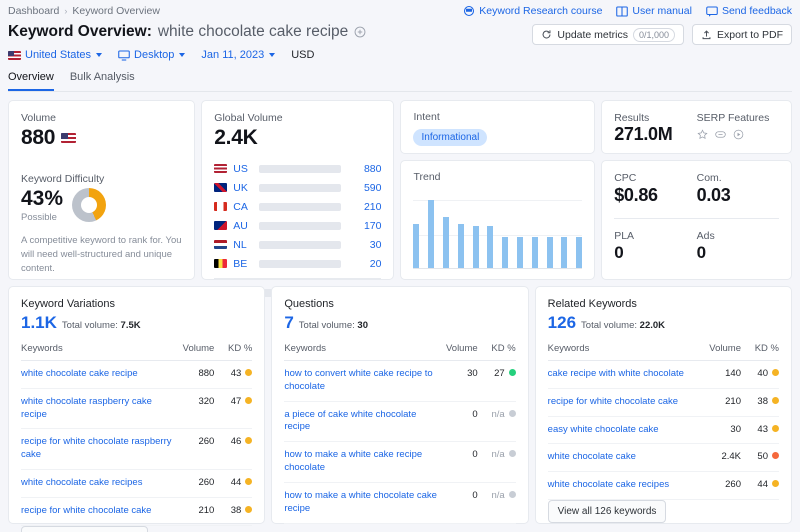  Describe the element at coordinates (697, 220) in the screenshot. I see `cpc-card: CPC $0.86 Com. 0.03 PLA 0 Ads 0` at that location.